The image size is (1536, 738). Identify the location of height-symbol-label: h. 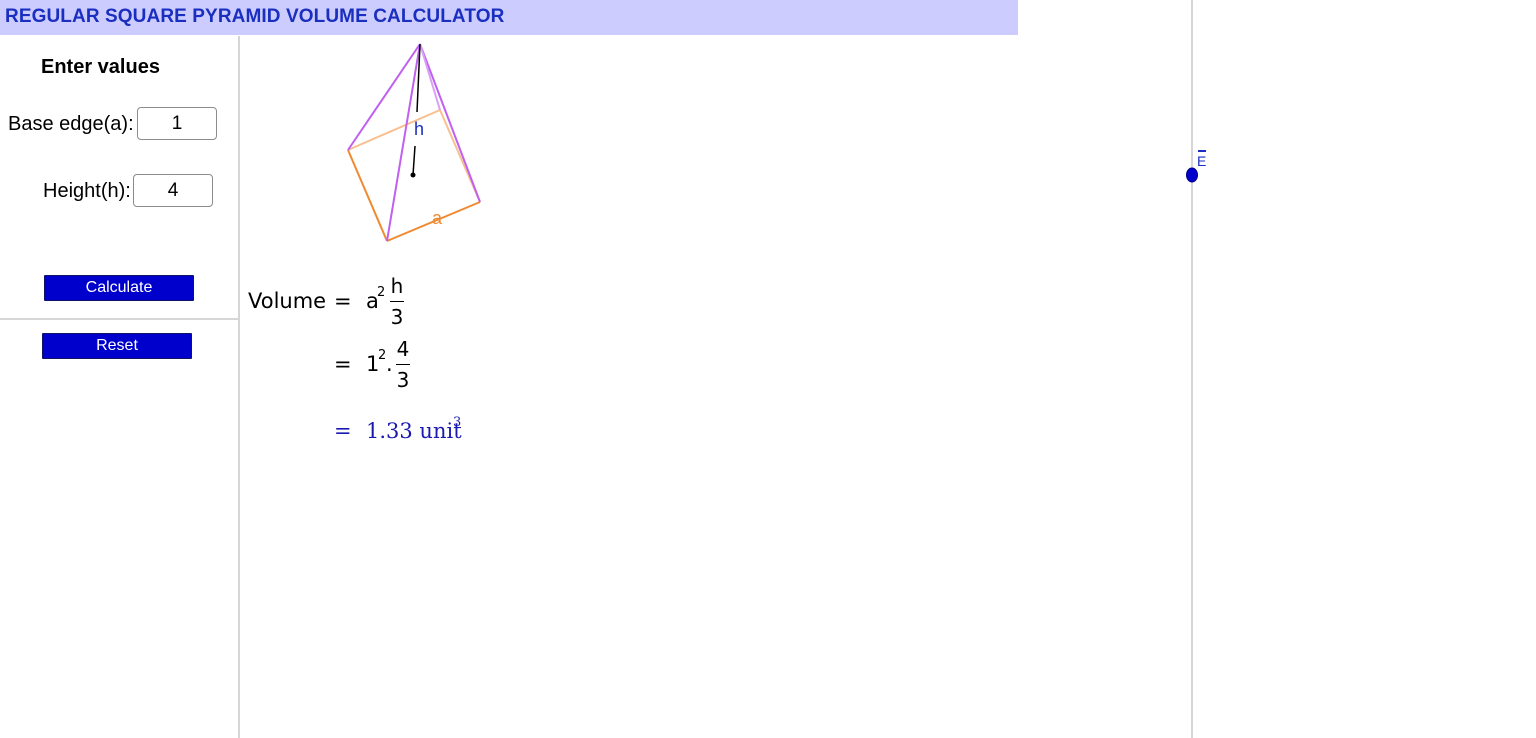
(419, 129).